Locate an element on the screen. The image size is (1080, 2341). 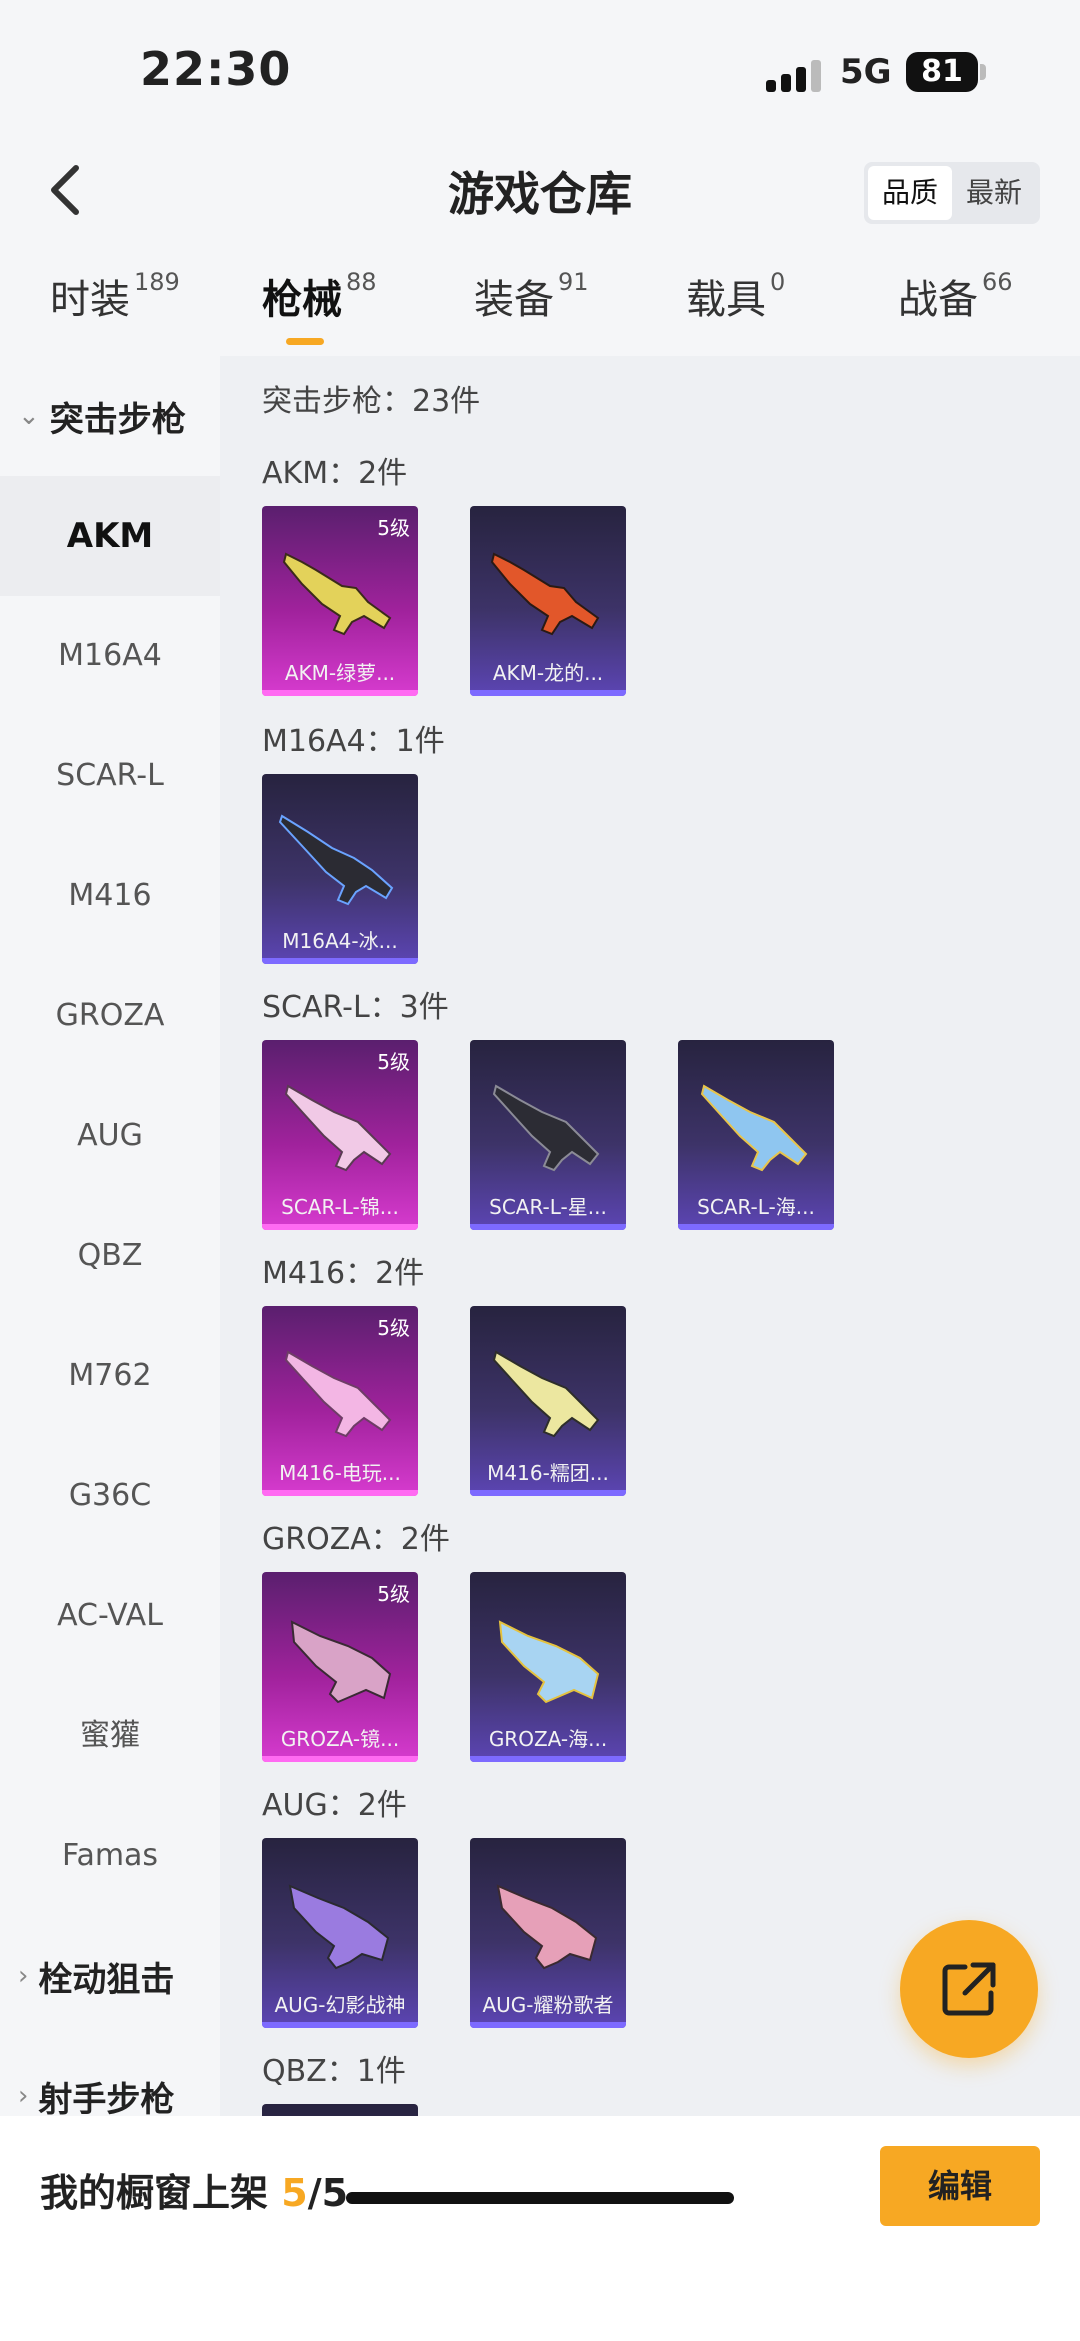
status-time: 22:30 is located at coordinates (216, 69).